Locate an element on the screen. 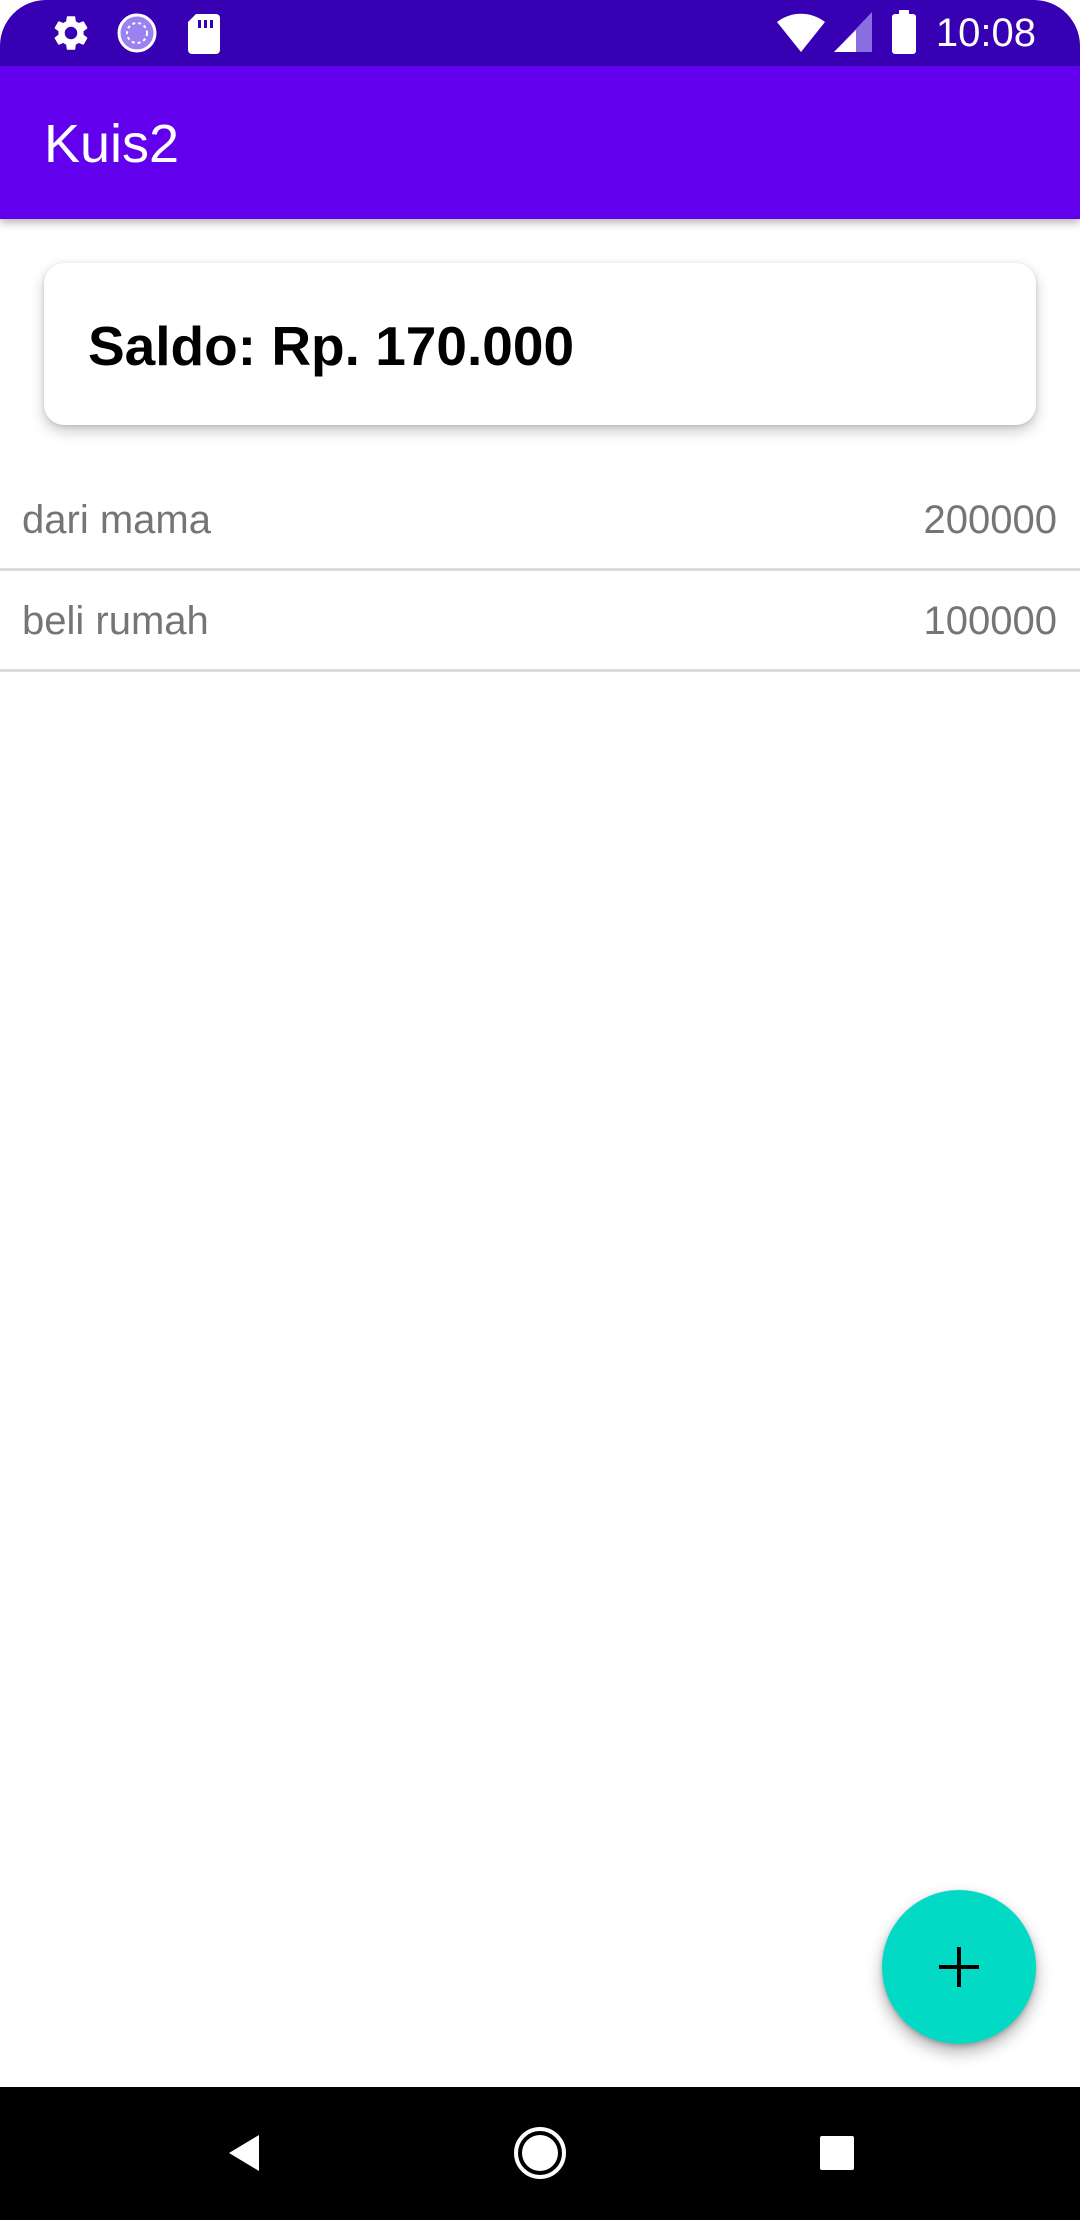 Image resolution: width=1080 pixels, height=2220 pixels. navigation-bar is located at coordinates (540, 2153).